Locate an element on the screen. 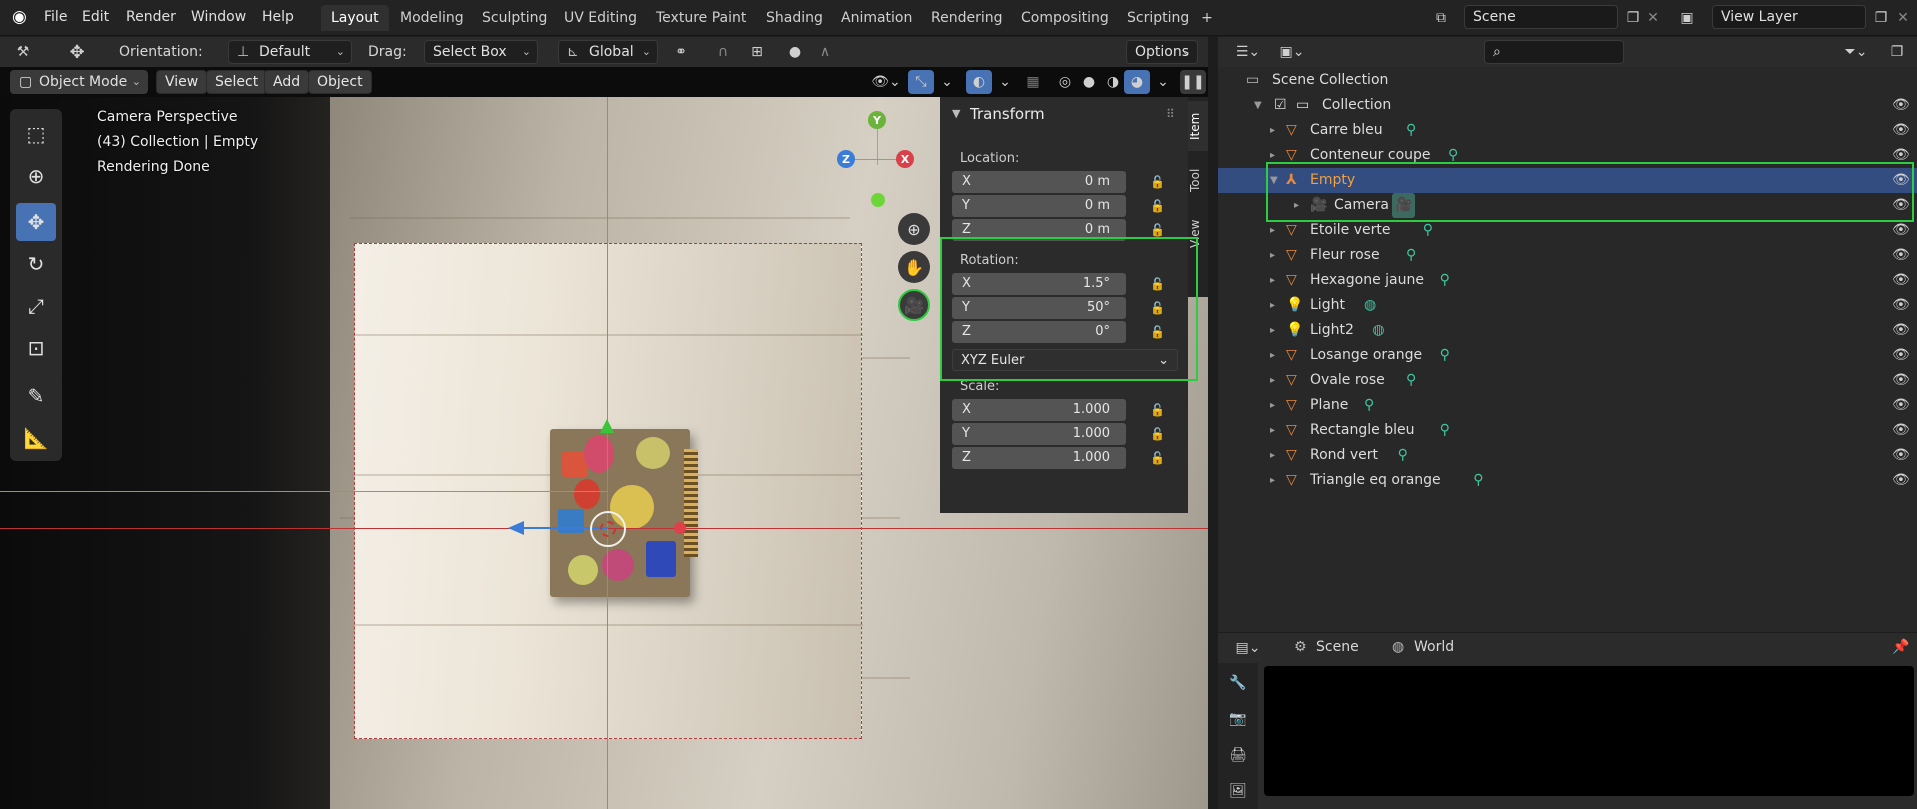 The image size is (1917, 809). tab-tool: Tool is located at coordinates (1198, 180).